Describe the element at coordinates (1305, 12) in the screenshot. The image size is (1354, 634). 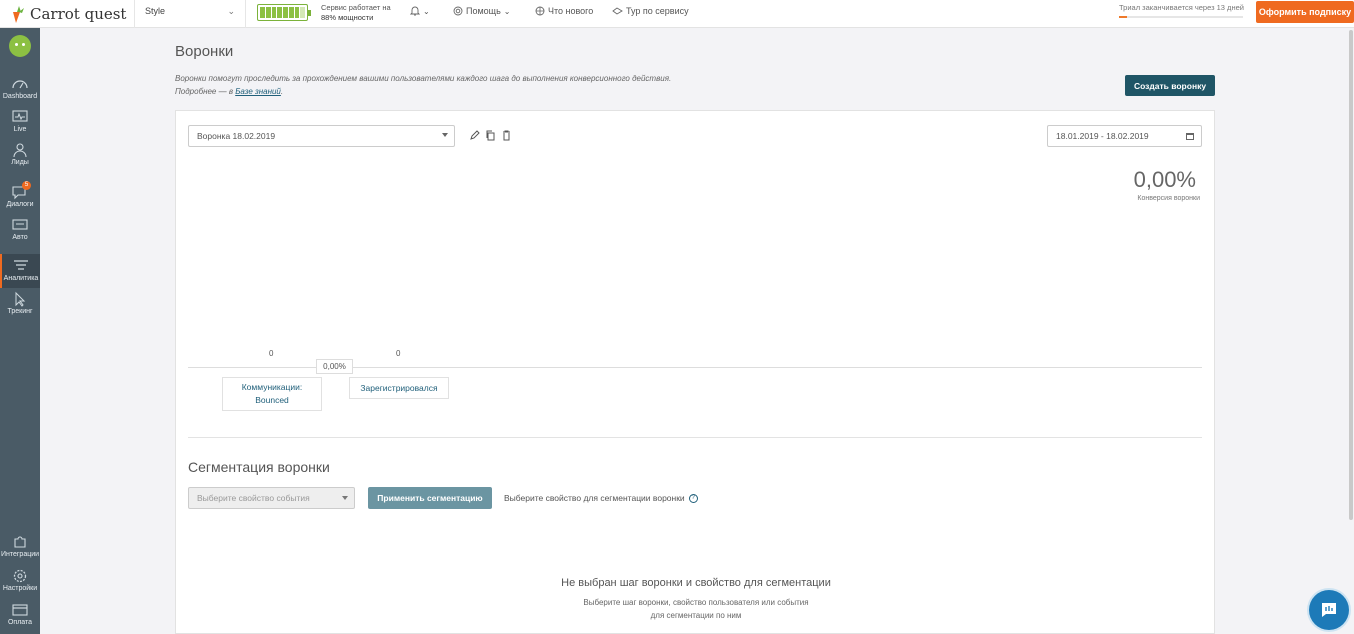
I see `subscribe-button: Оформить подписку` at that location.